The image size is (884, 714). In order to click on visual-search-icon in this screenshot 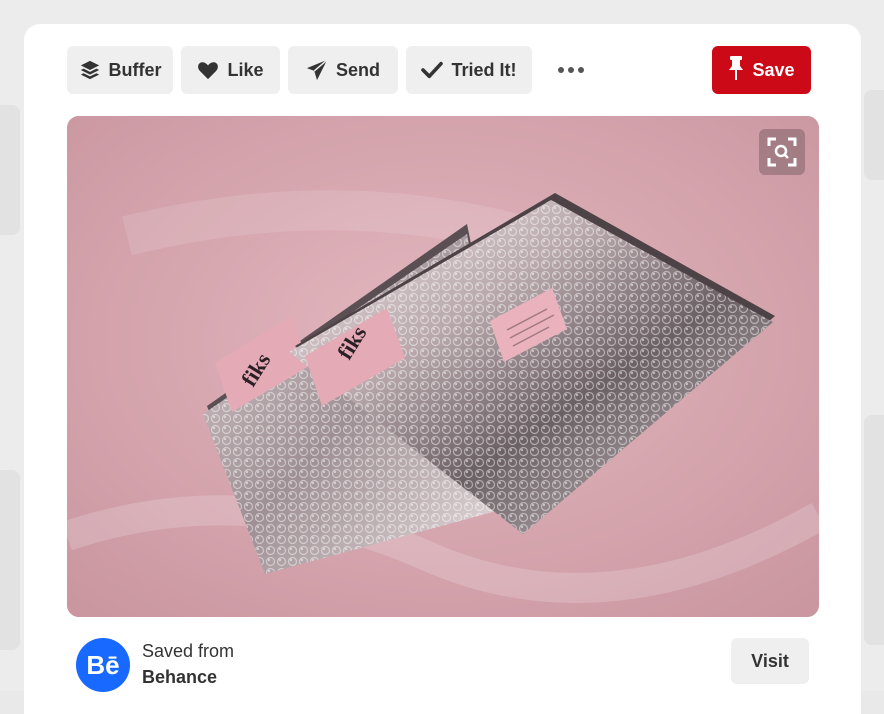, I will do `click(782, 152)`.